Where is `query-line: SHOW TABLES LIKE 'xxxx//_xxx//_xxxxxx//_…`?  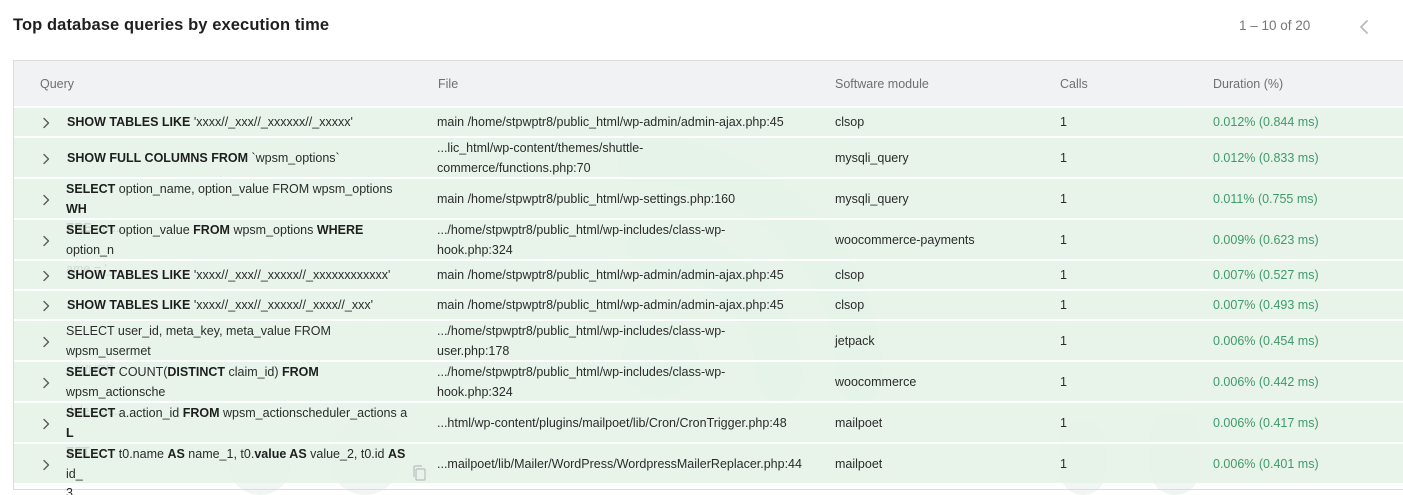
query-line: SHOW TABLES LIKE 'xxxx//_xxx//_xxxxxx//_… is located at coordinates (239, 123).